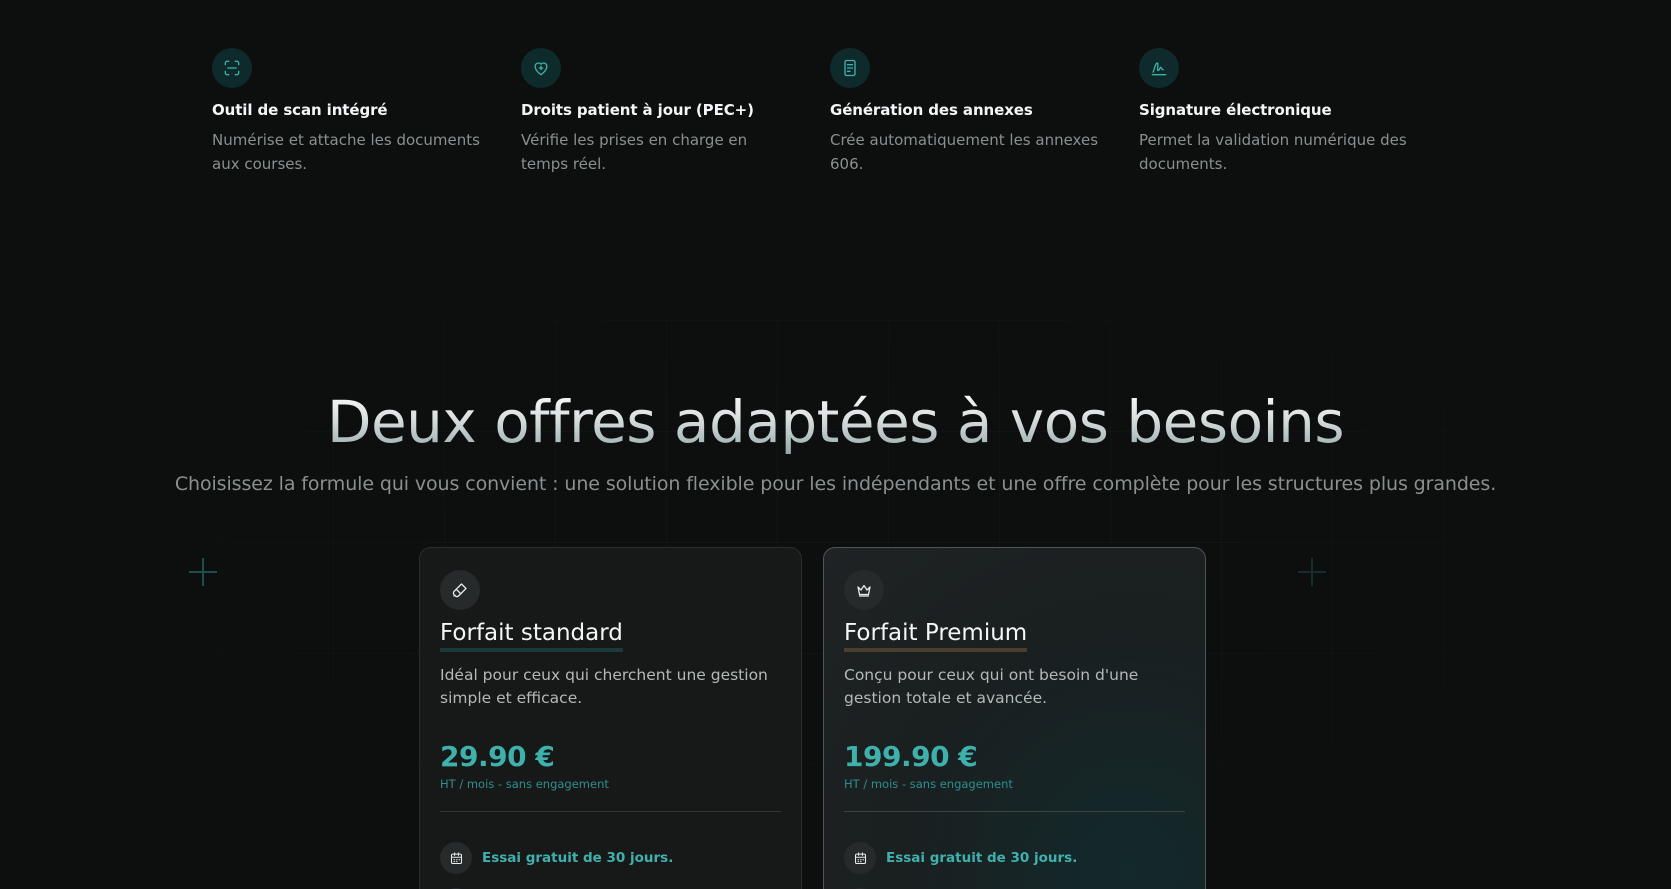 This screenshot has height=889, width=1671. I want to click on pricing-headline: Deux offres adaptées à vos besoins, so click(835, 422).